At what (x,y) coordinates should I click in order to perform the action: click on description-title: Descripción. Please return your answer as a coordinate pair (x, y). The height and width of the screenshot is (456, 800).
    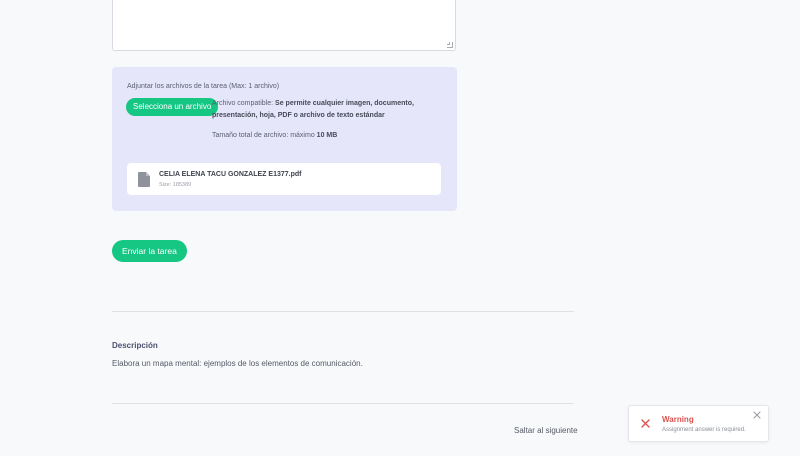
    Looking at the image, I should click on (135, 345).